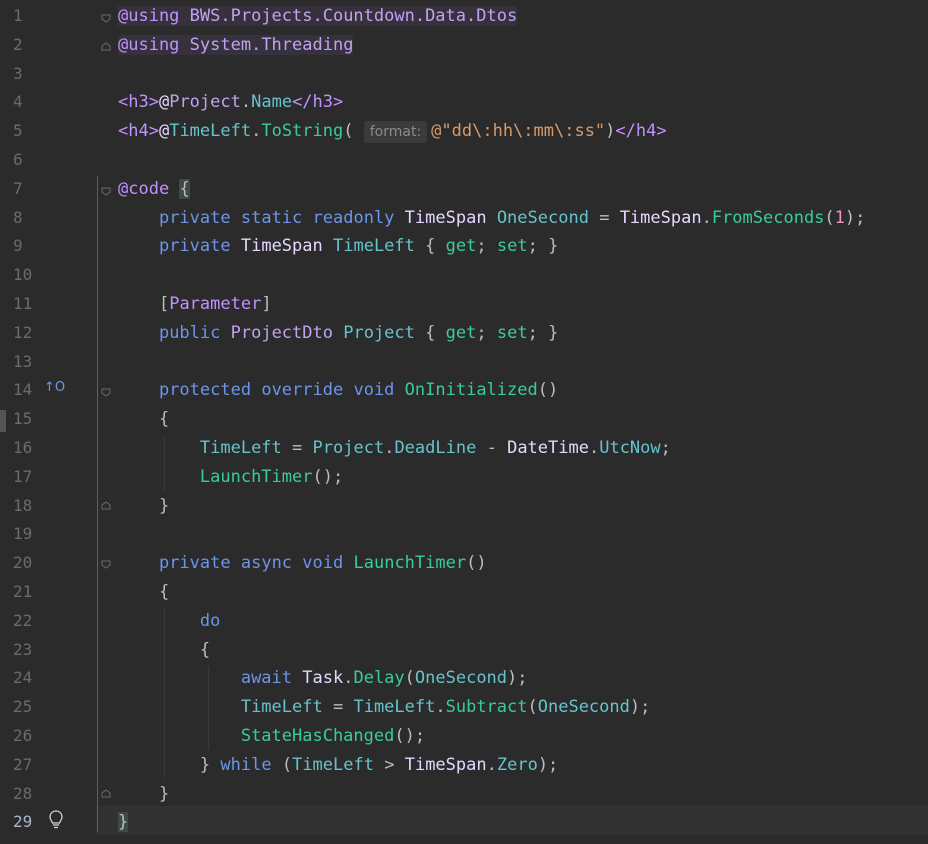  I want to click on code-line-1: @using BWS.Projects.Countdown.Data.Dtos, so click(523, 16).